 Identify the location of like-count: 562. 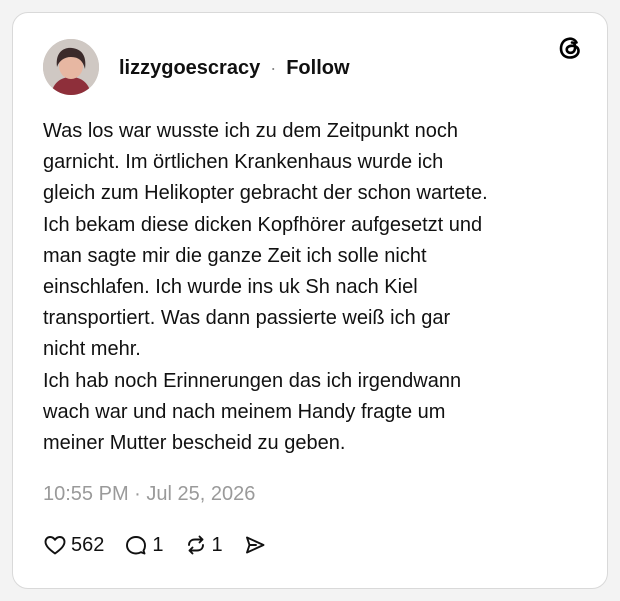
(88, 544).